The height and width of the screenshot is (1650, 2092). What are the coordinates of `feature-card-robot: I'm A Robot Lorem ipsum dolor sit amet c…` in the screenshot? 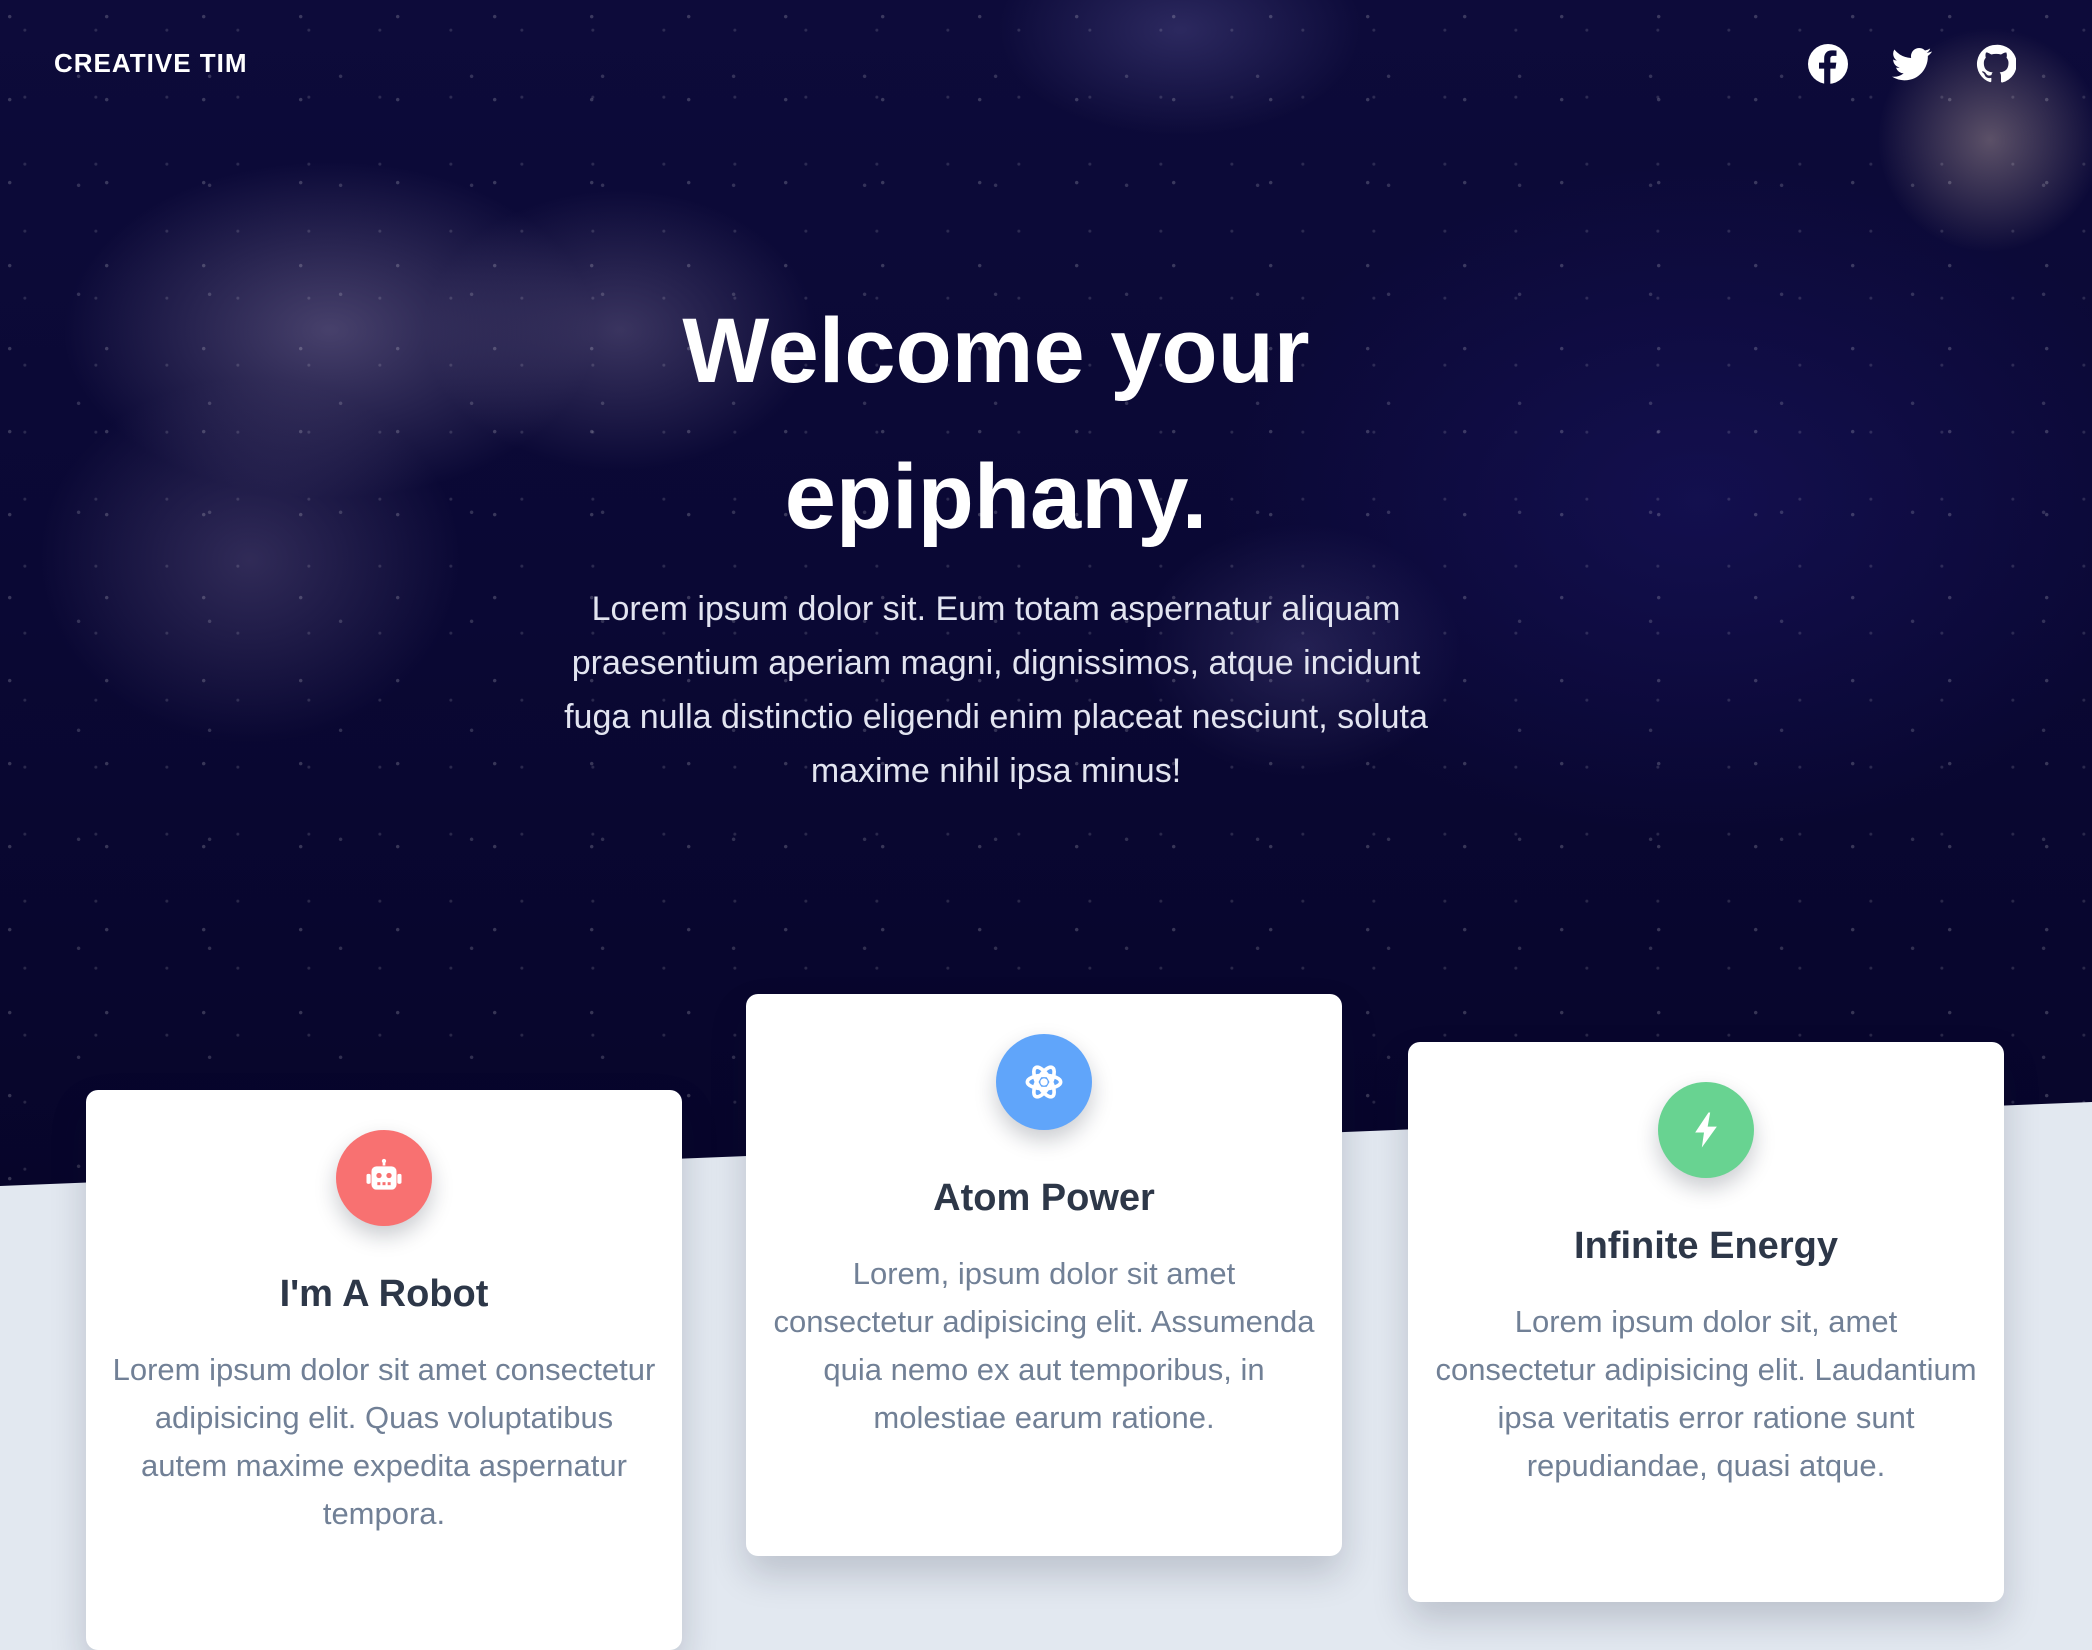 It's located at (384, 1370).